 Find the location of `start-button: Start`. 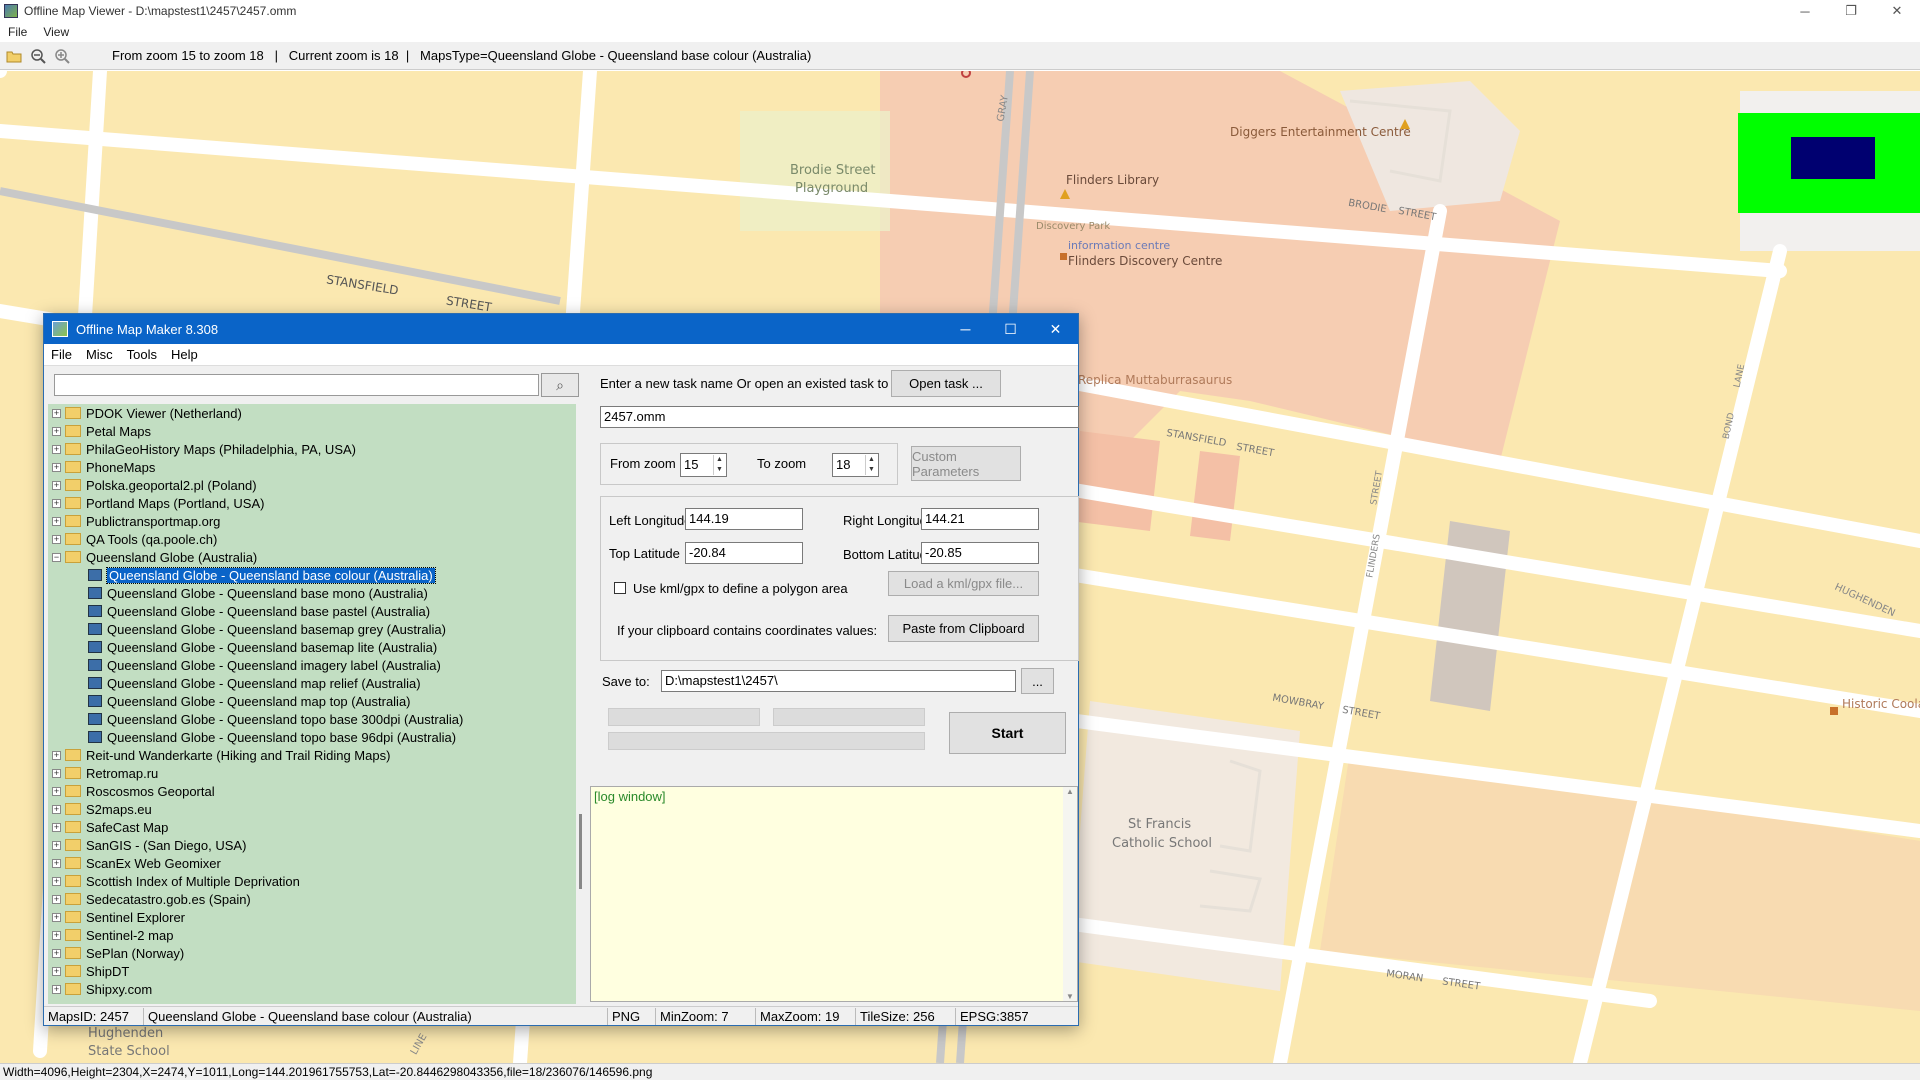

start-button: Start is located at coordinates (1007, 733).